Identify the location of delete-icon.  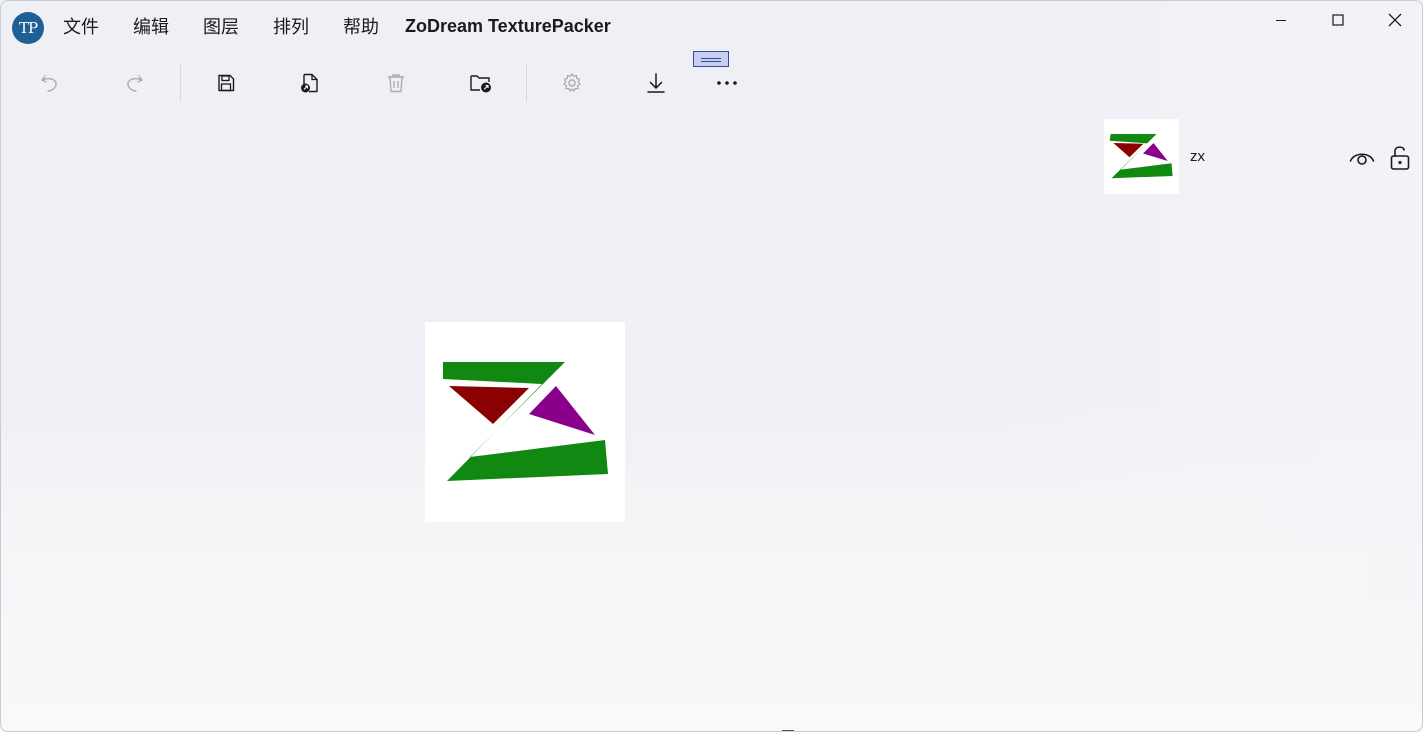
(396, 83).